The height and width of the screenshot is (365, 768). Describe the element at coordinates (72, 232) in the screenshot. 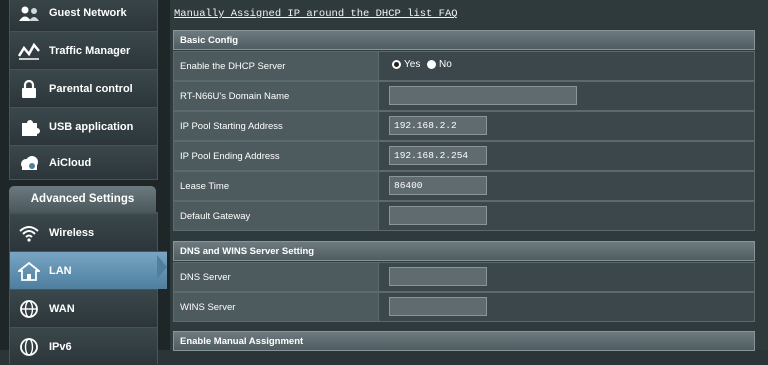

I see `sidebar-item-label: Wireless` at that location.